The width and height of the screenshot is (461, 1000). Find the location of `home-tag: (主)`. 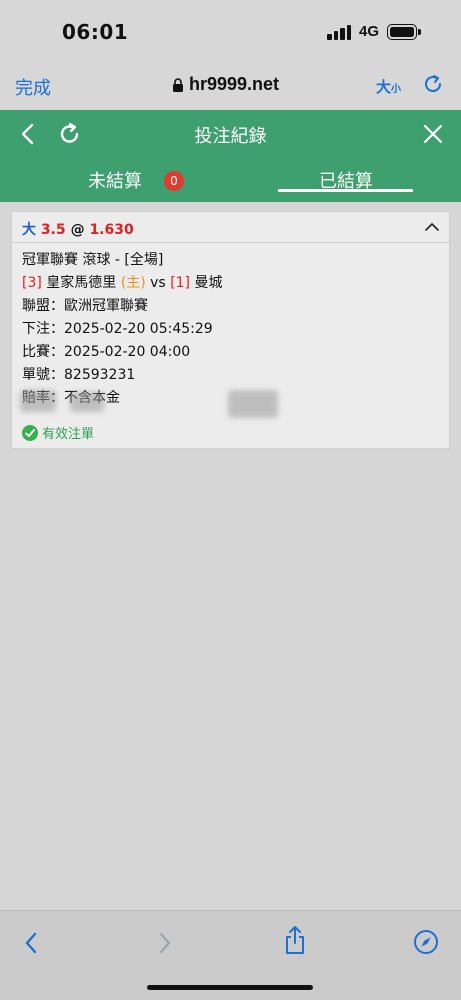

home-tag: (主) is located at coordinates (133, 283).